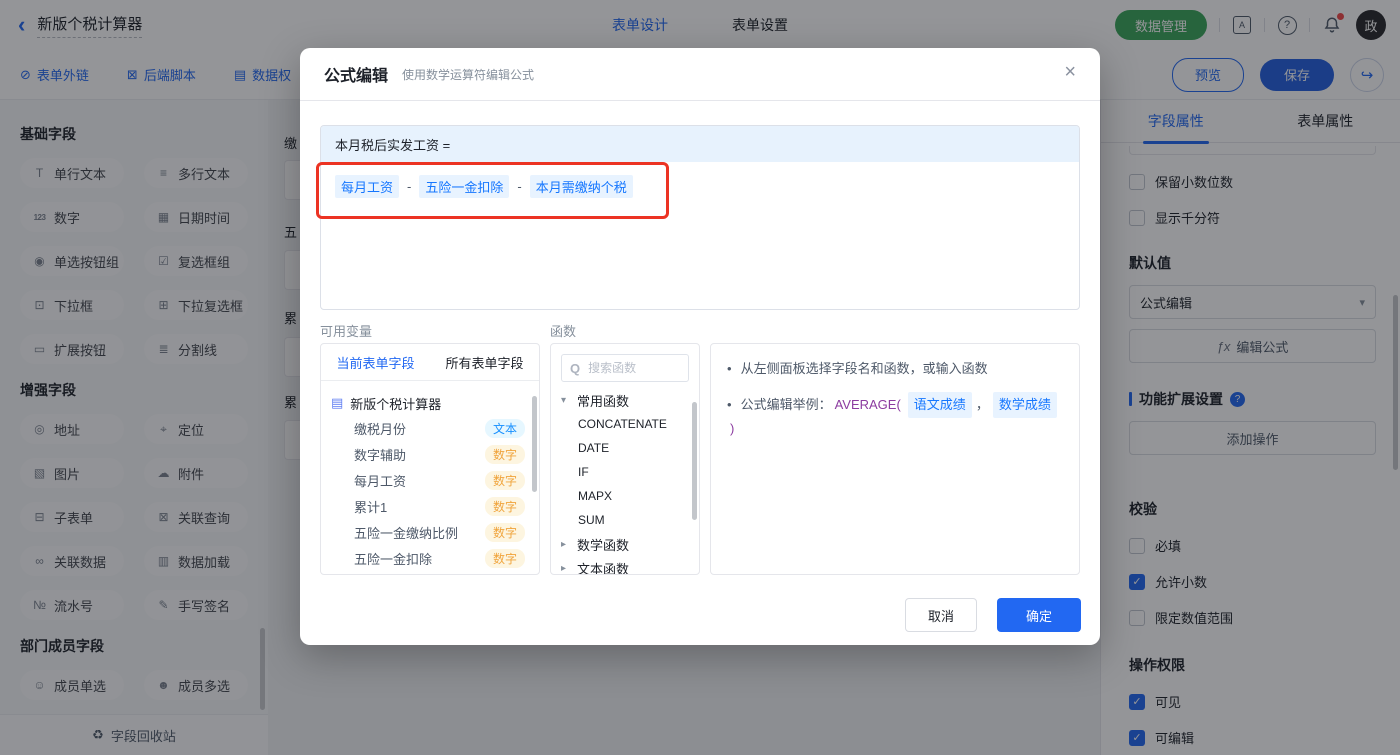 This screenshot has height=755, width=1400. What do you see at coordinates (564, 400) in the screenshot?
I see `chevron-down-icon: ▾` at bounding box center [564, 400].